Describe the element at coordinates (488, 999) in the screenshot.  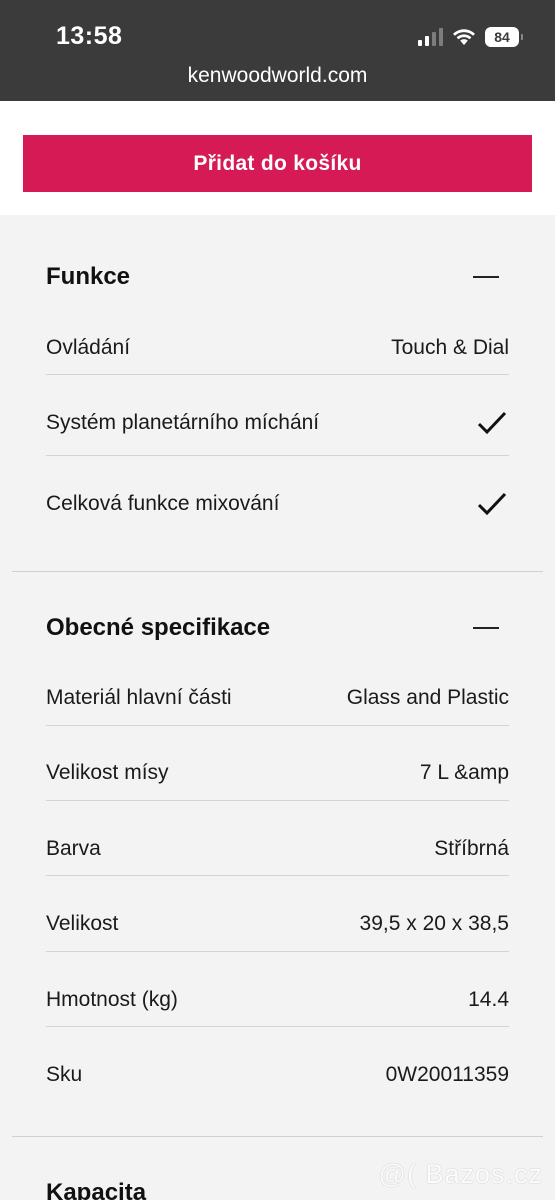
I see `spec-value: 14.4` at that location.